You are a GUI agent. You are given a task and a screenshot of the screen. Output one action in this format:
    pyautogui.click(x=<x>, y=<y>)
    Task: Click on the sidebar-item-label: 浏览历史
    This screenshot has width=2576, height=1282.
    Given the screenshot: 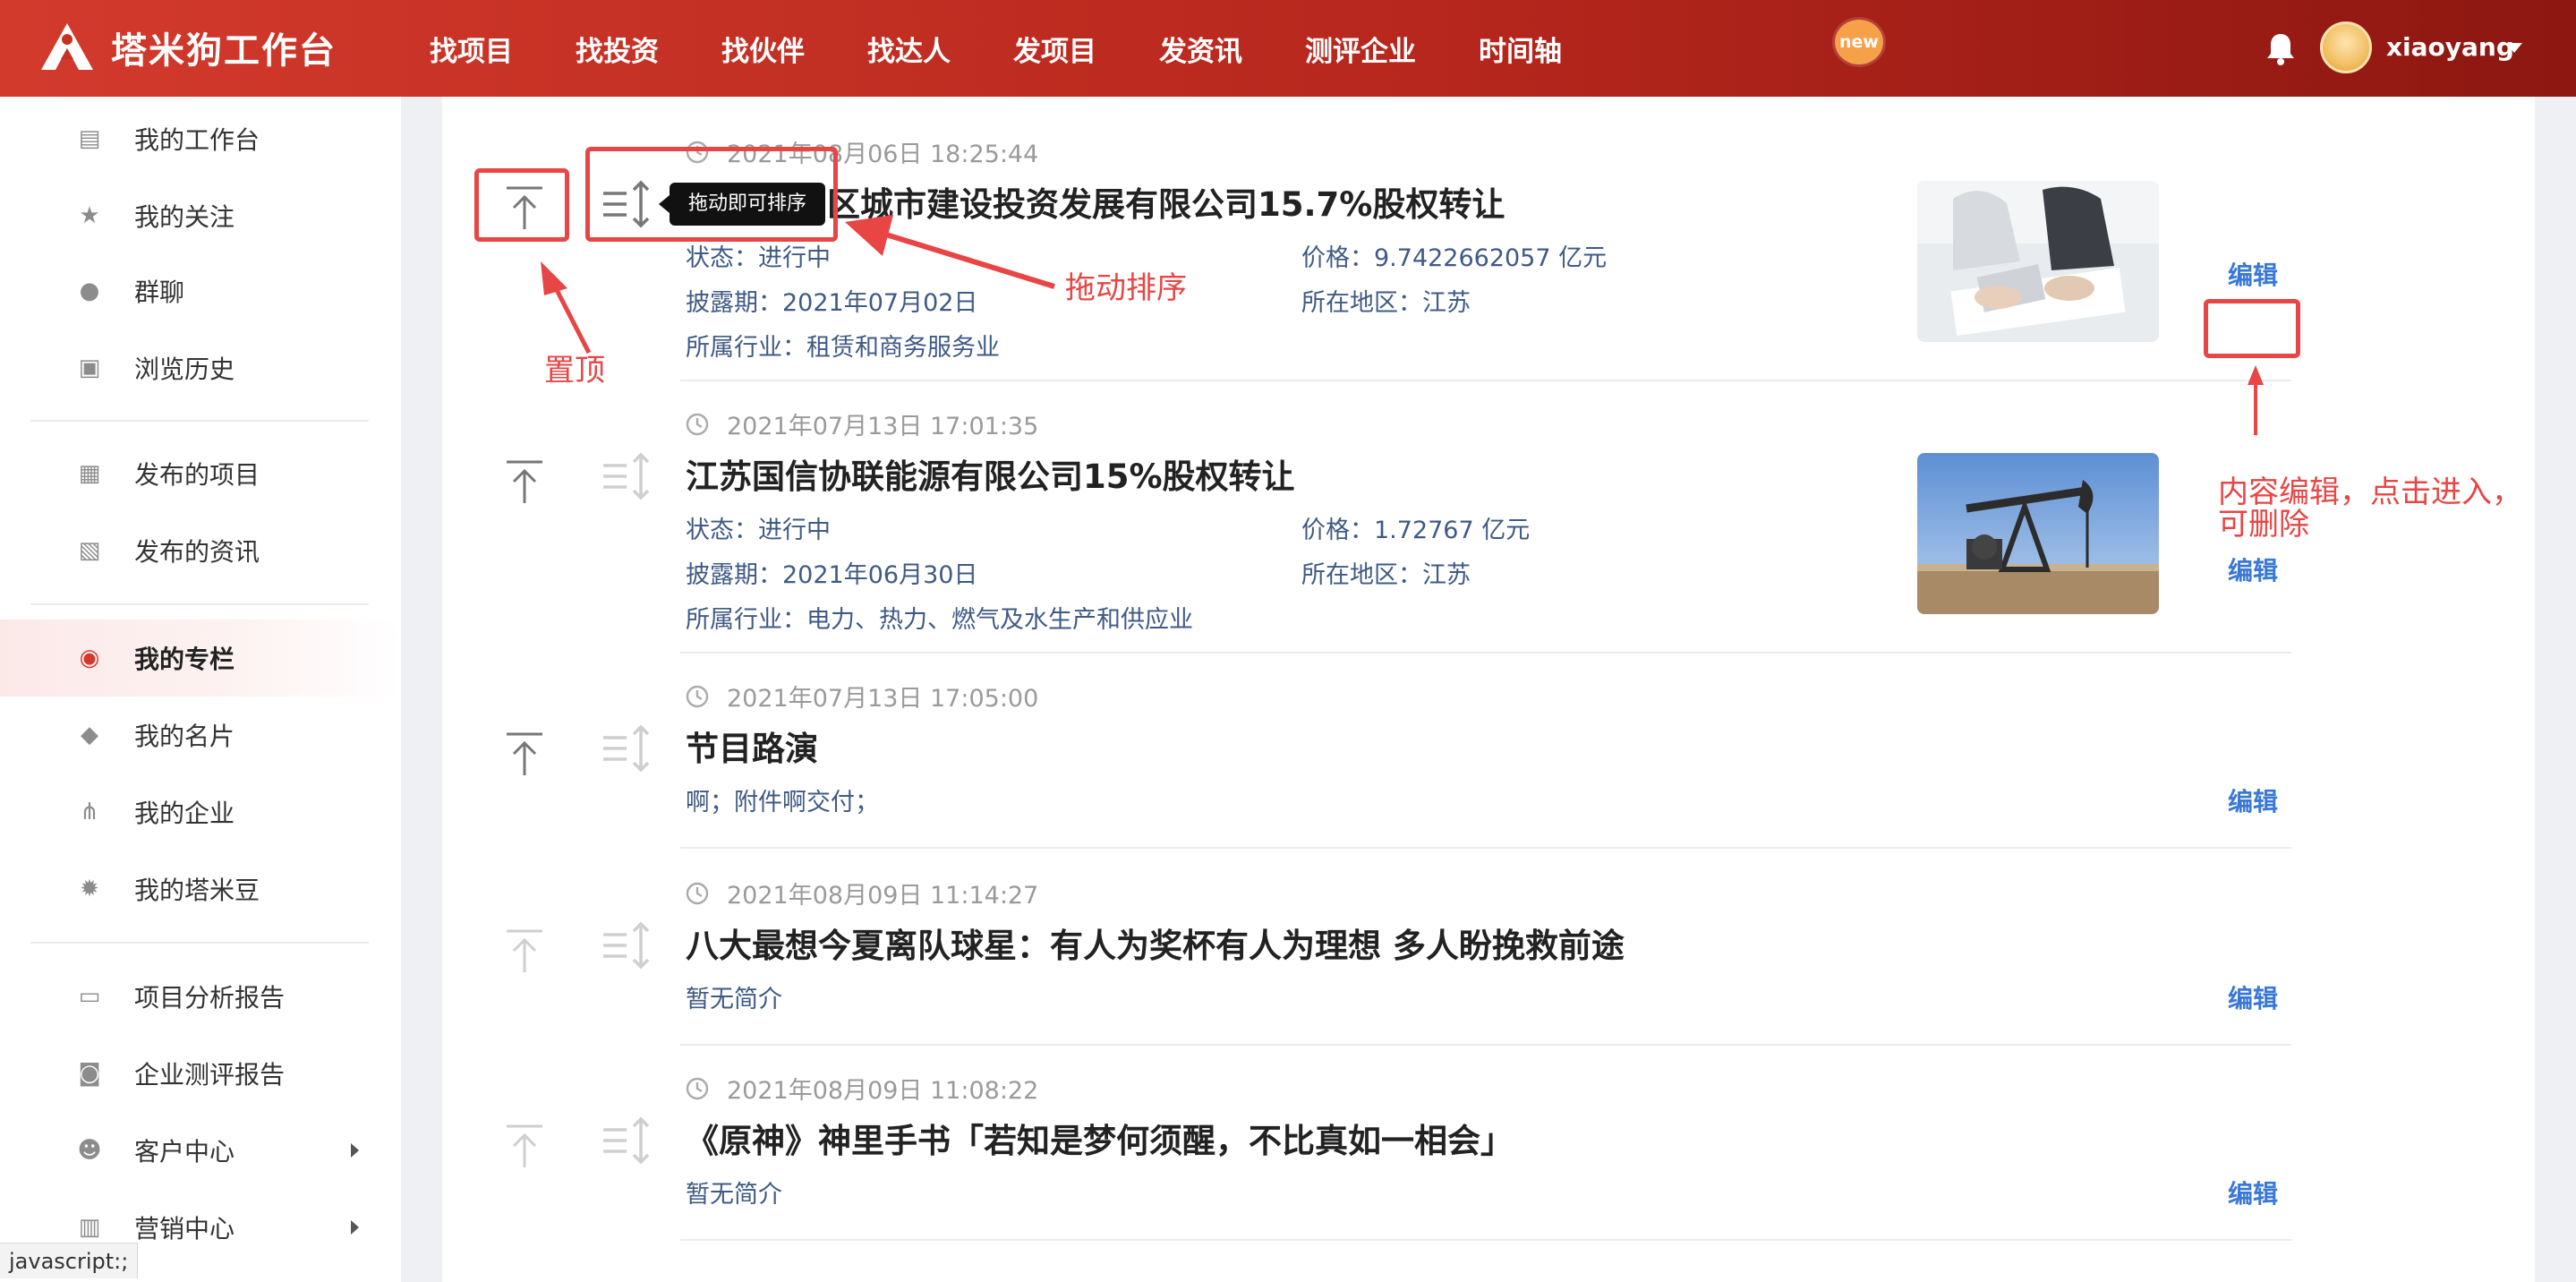 What is the action you would take?
    pyautogui.click(x=184, y=369)
    